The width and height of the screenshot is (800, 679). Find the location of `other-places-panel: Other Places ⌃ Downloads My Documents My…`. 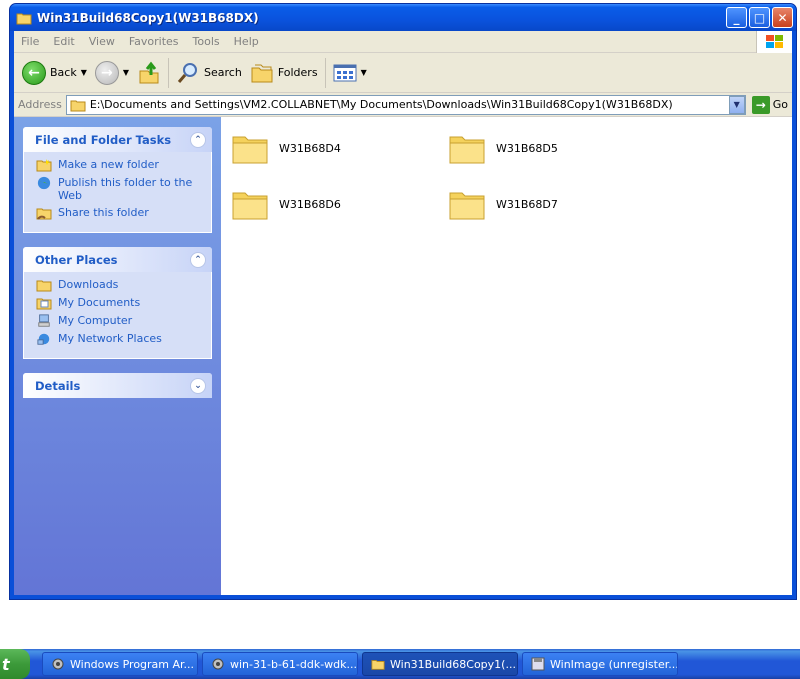

other-places-panel: Other Places ⌃ Downloads My Documents My… is located at coordinates (117, 303).